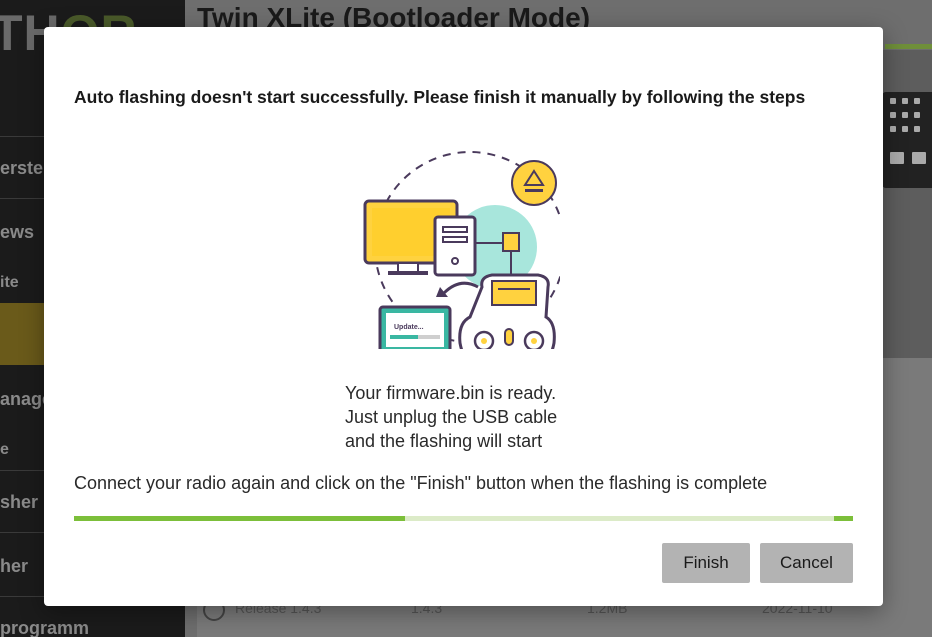  I want to click on ready-line: Just unplug the USB cable, so click(451, 417).